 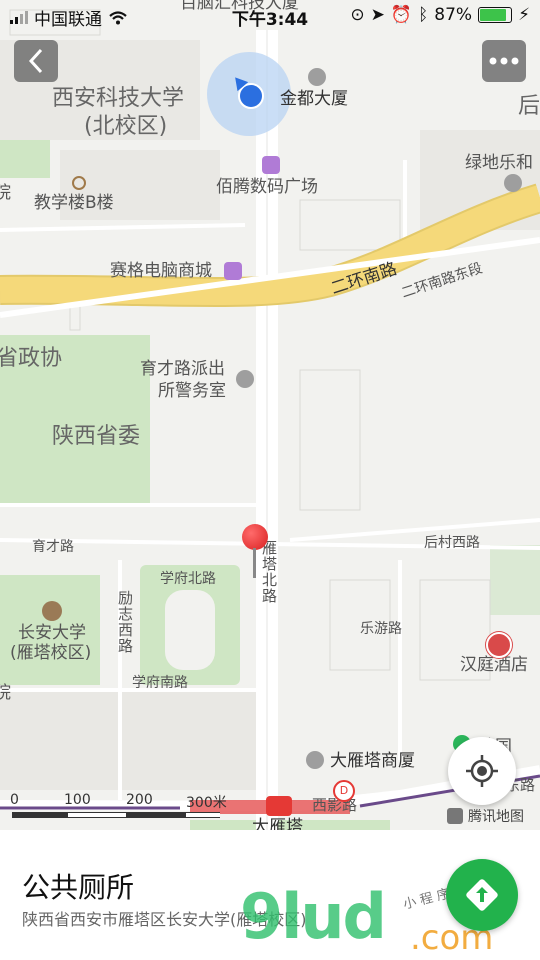 What do you see at coordinates (77, 800) in the screenshot?
I see `scale-100: 100` at bounding box center [77, 800].